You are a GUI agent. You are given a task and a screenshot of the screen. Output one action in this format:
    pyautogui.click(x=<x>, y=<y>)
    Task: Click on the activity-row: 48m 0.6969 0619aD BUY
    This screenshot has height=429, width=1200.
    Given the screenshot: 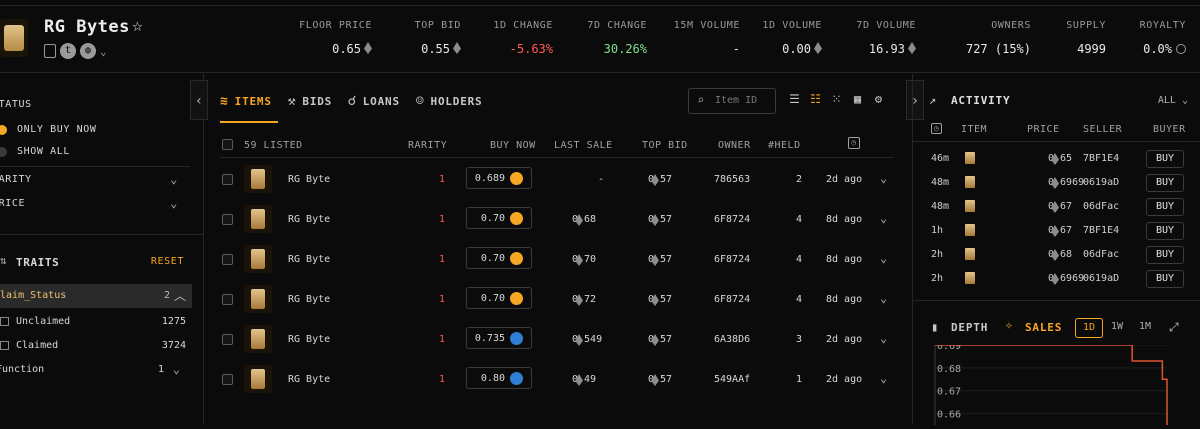 What is the action you would take?
    pyautogui.click(x=1056, y=183)
    